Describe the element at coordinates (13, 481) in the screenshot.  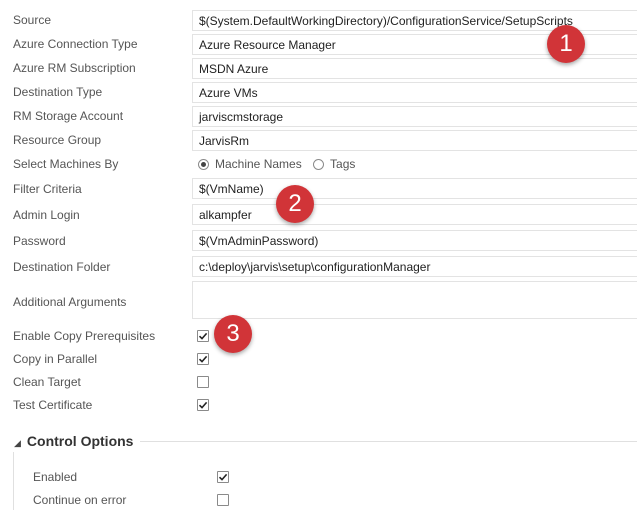
I see `section-left-border` at that location.